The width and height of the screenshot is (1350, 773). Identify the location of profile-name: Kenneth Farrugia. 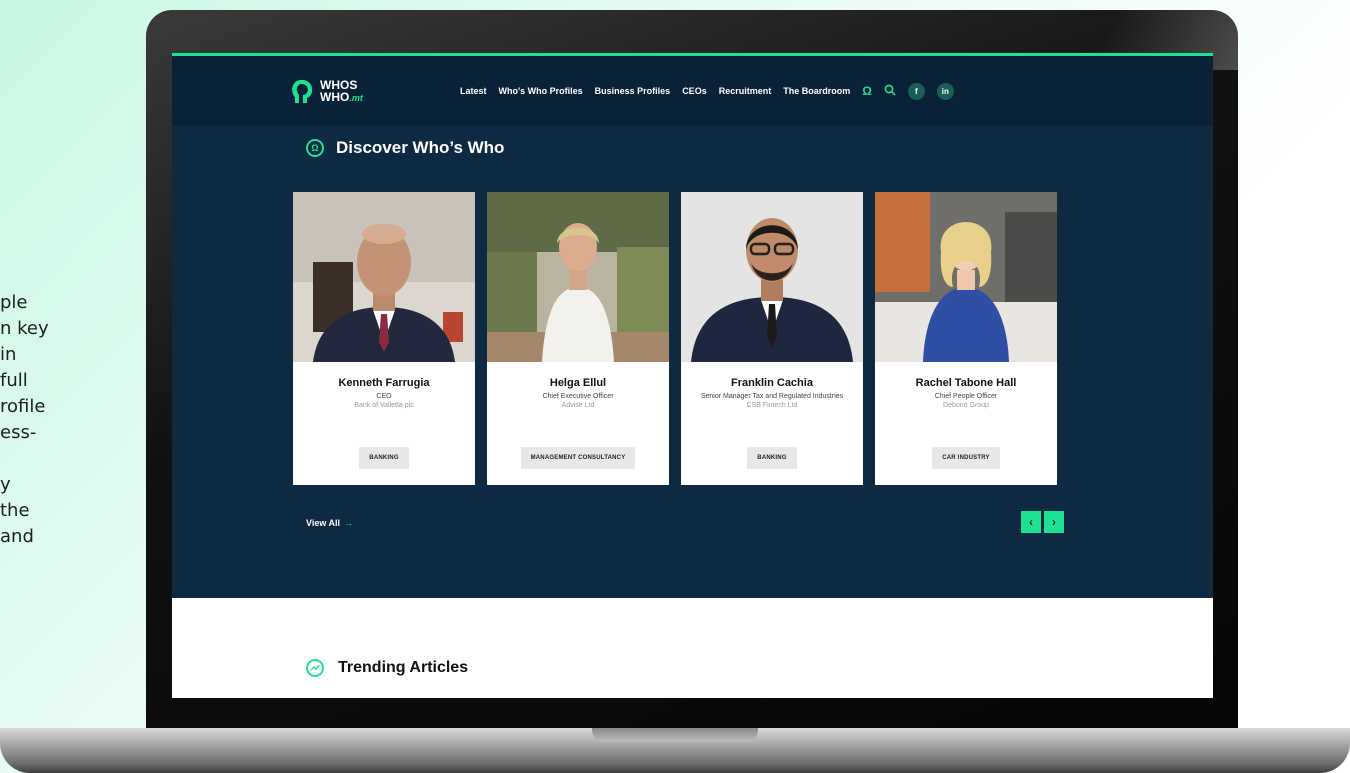
(384, 383).